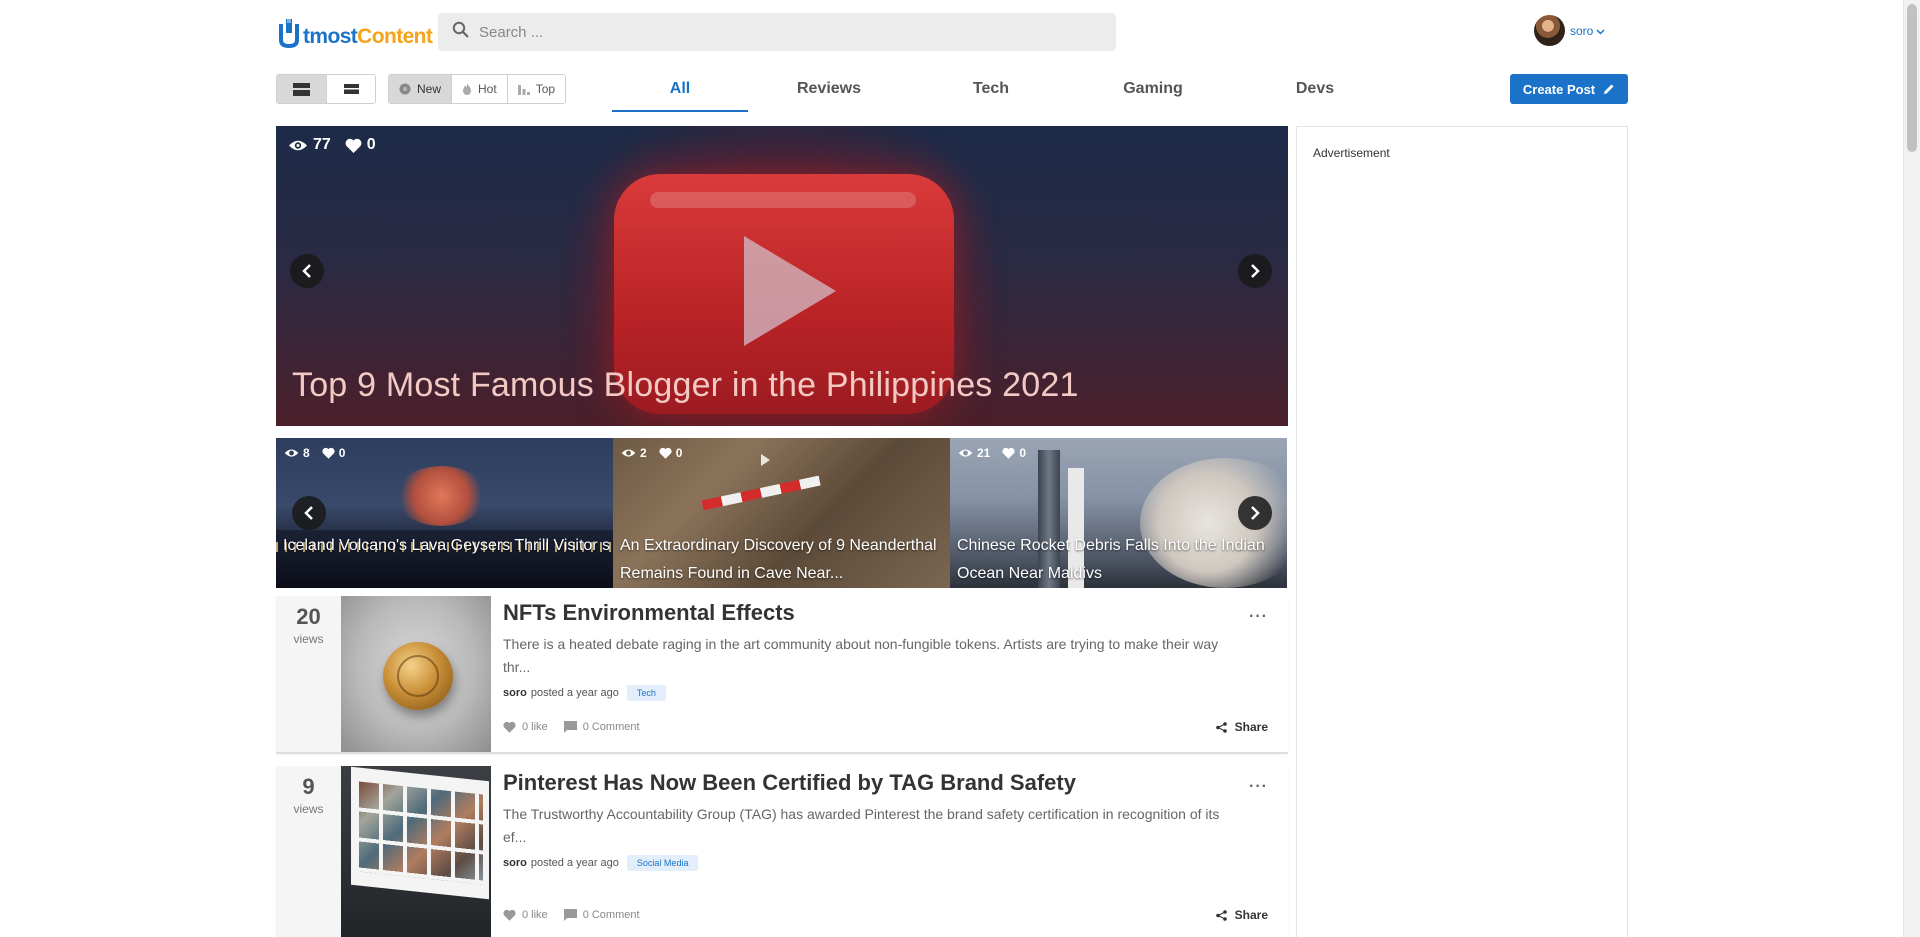 The image size is (1920, 937). What do you see at coordinates (1251, 915) in the screenshot?
I see `share-label: Share` at bounding box center [1251, 915].